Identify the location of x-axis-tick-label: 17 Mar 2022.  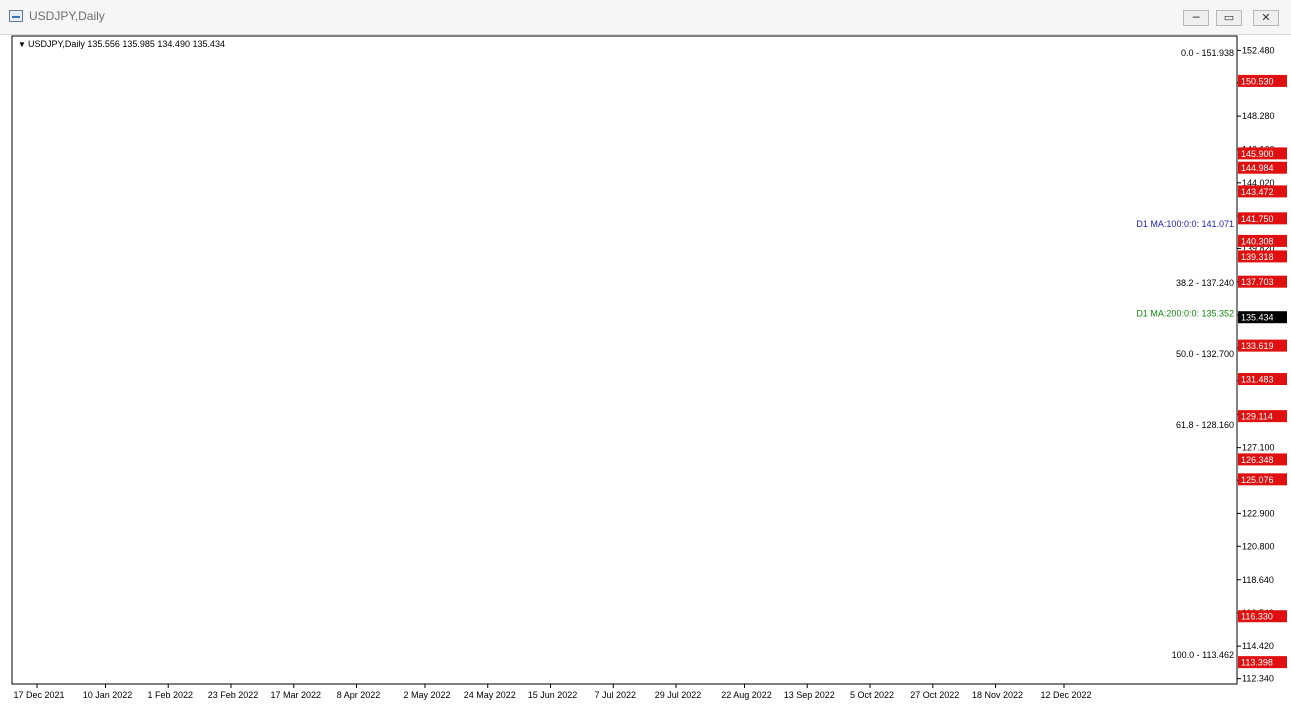
(295, 695).